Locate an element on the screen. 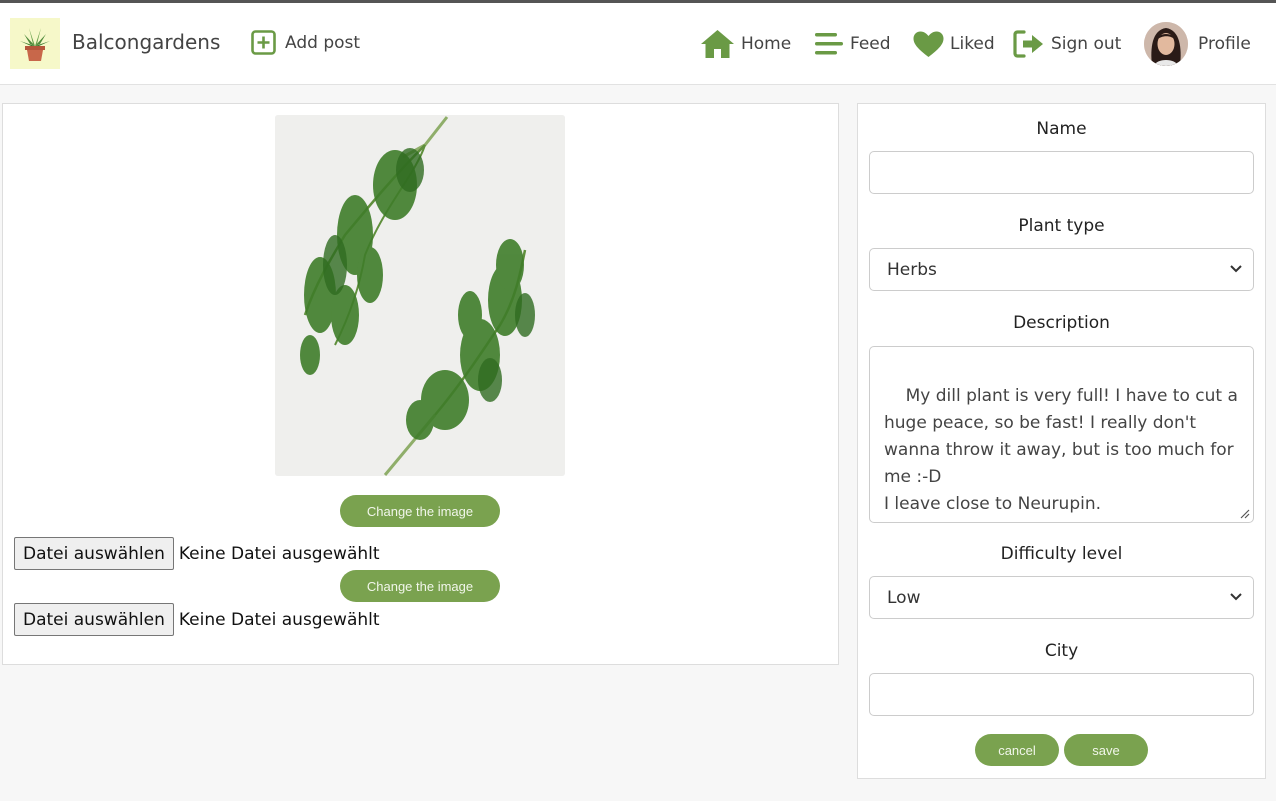  nav-home: Home is located at coordinates (745, 44).